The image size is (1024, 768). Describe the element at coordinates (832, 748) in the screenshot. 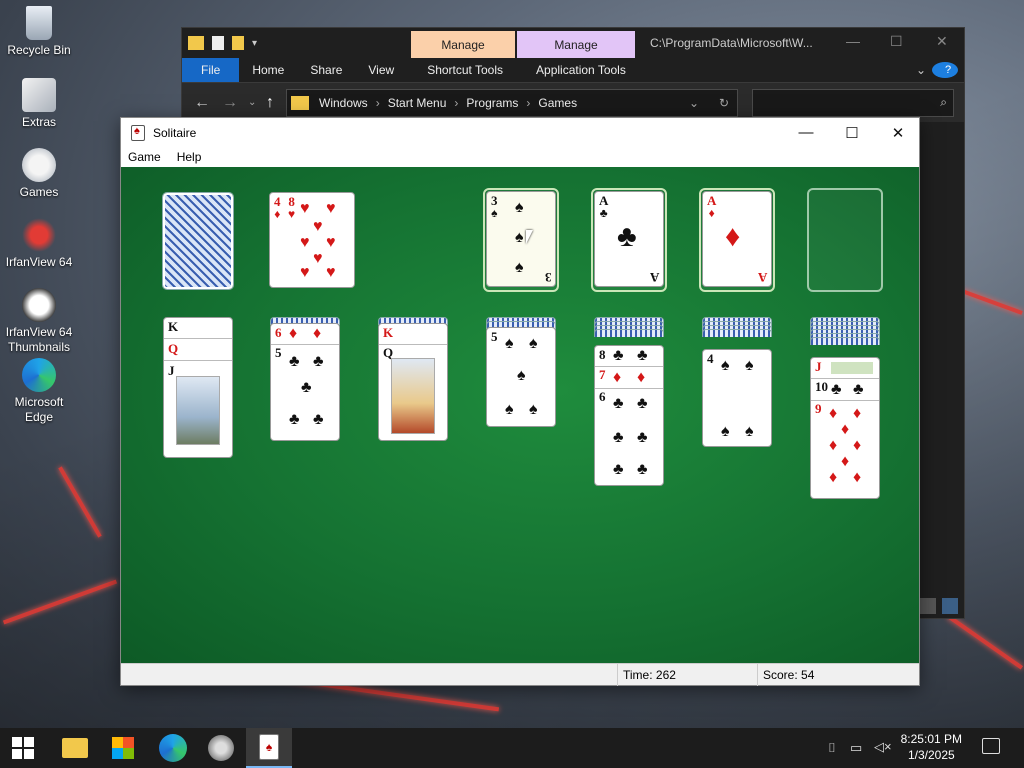

I see `usb-icon: ⌷` at that location.